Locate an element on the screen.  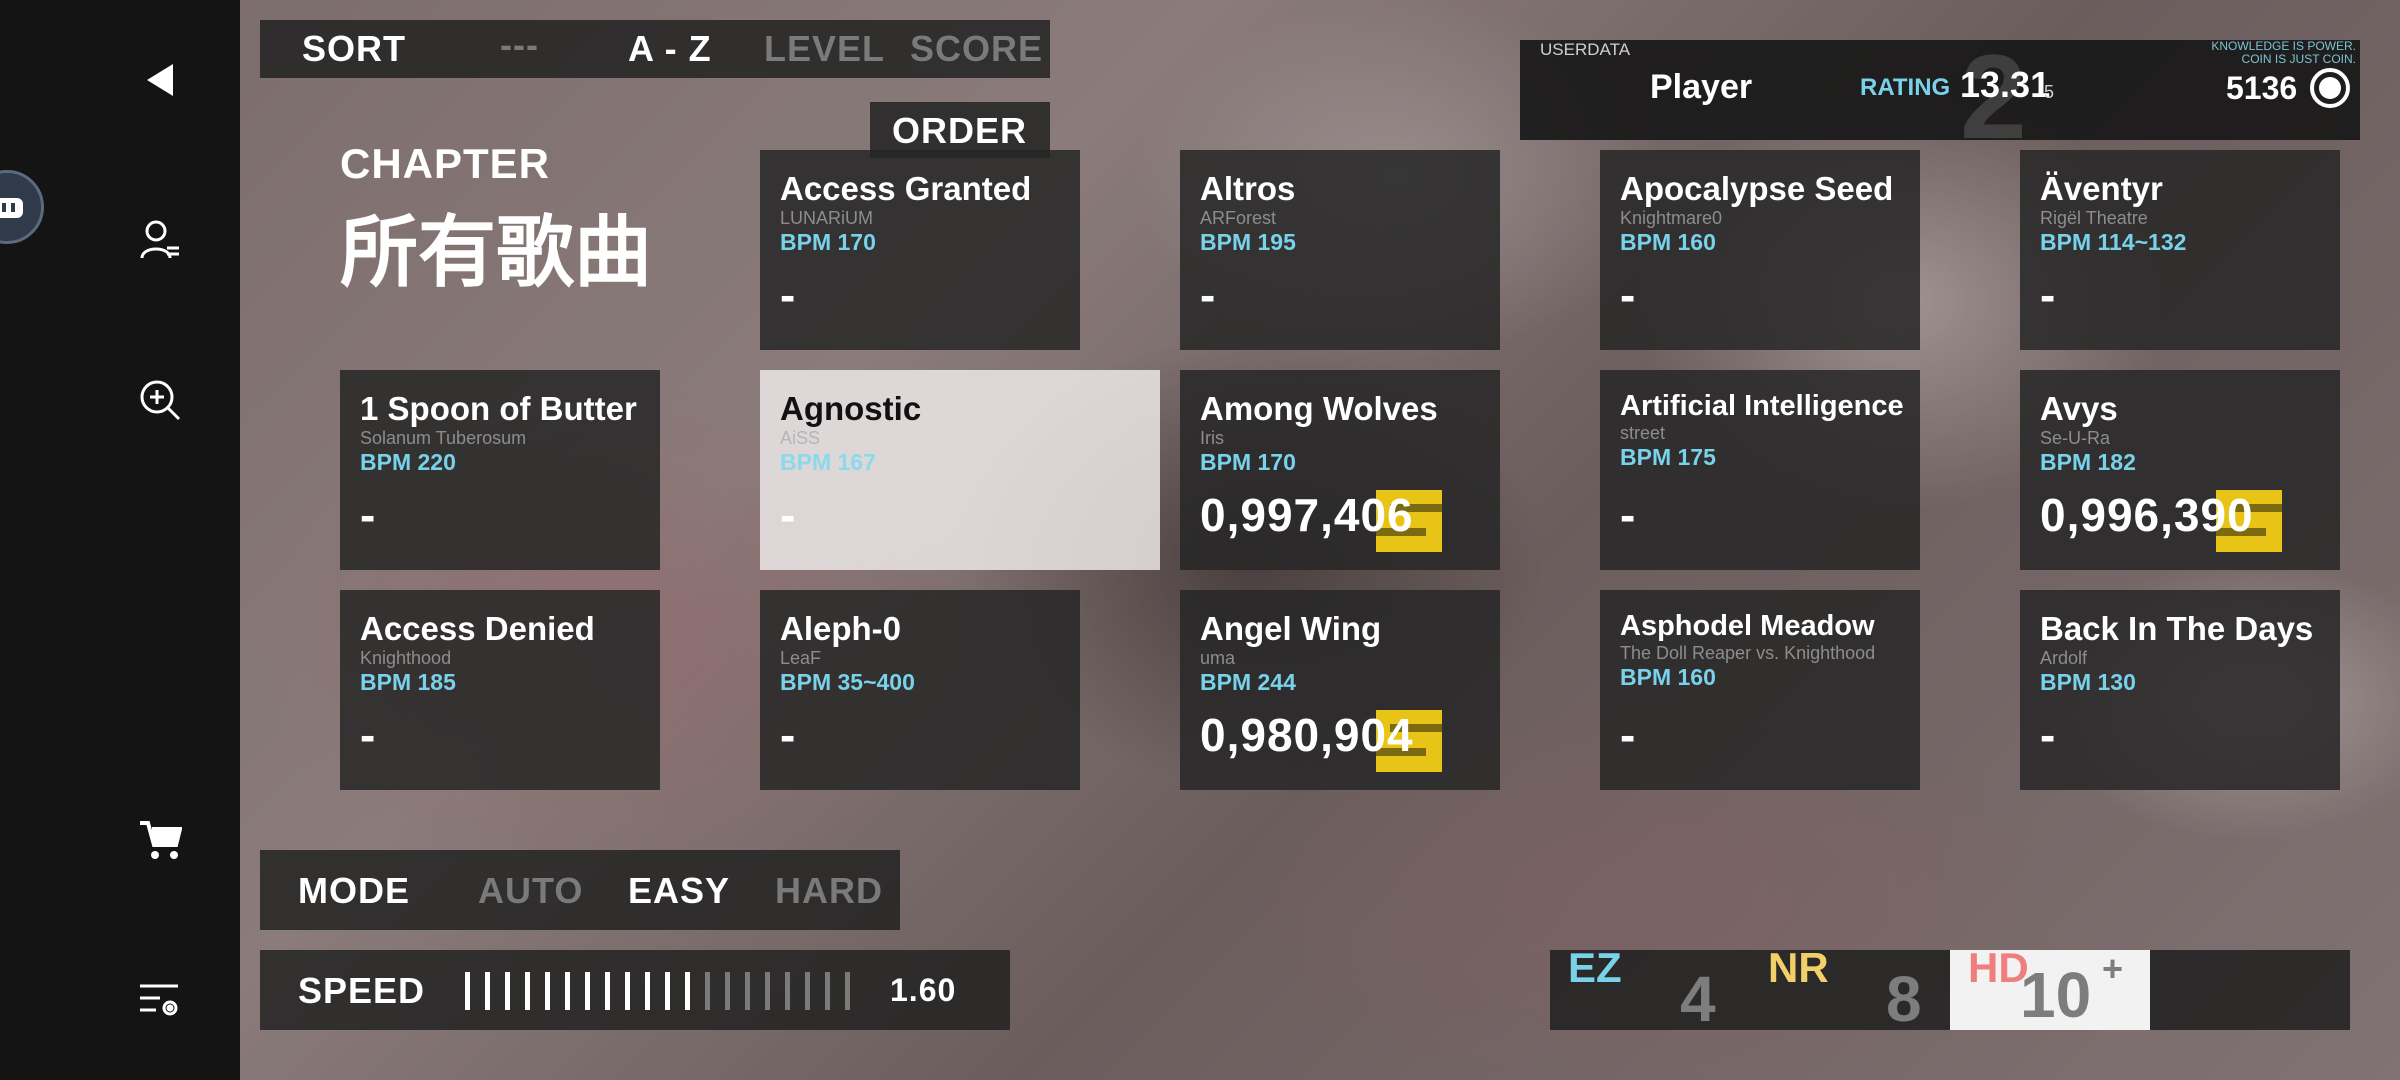
song-title: Asphodel Meadow is located at coordinates (1747, 626).